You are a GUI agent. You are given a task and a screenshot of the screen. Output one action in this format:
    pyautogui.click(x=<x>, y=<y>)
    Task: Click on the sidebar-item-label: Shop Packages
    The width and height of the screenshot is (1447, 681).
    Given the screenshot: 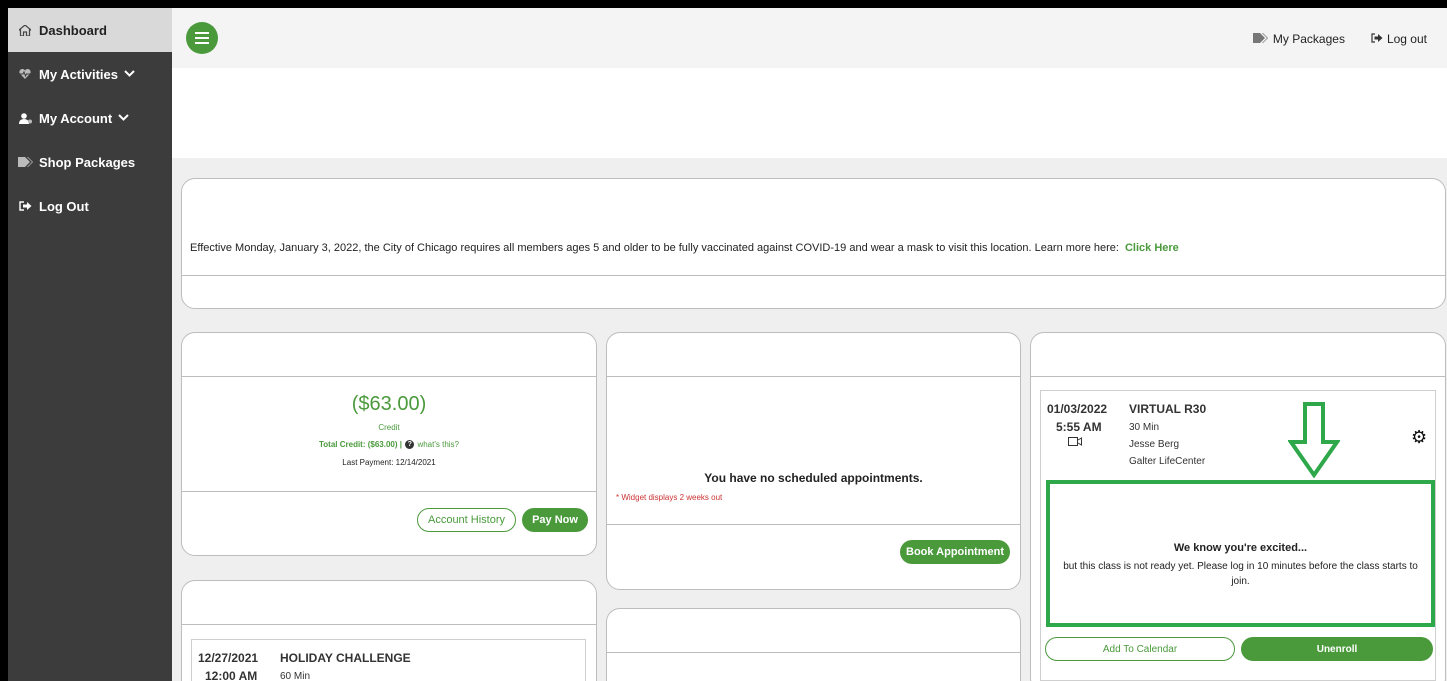 What is the action you would take?
    pyautogui.click(x=87, y=162)
    